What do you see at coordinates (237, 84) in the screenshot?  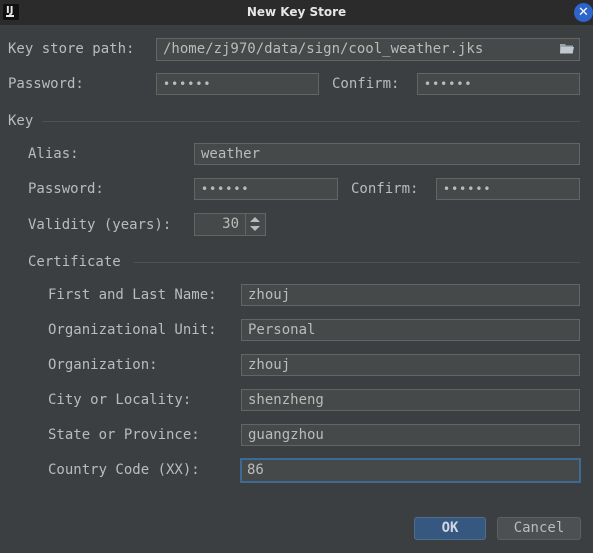 I see `keystore-password-input: ••••••` at bounding box center [237, 84].